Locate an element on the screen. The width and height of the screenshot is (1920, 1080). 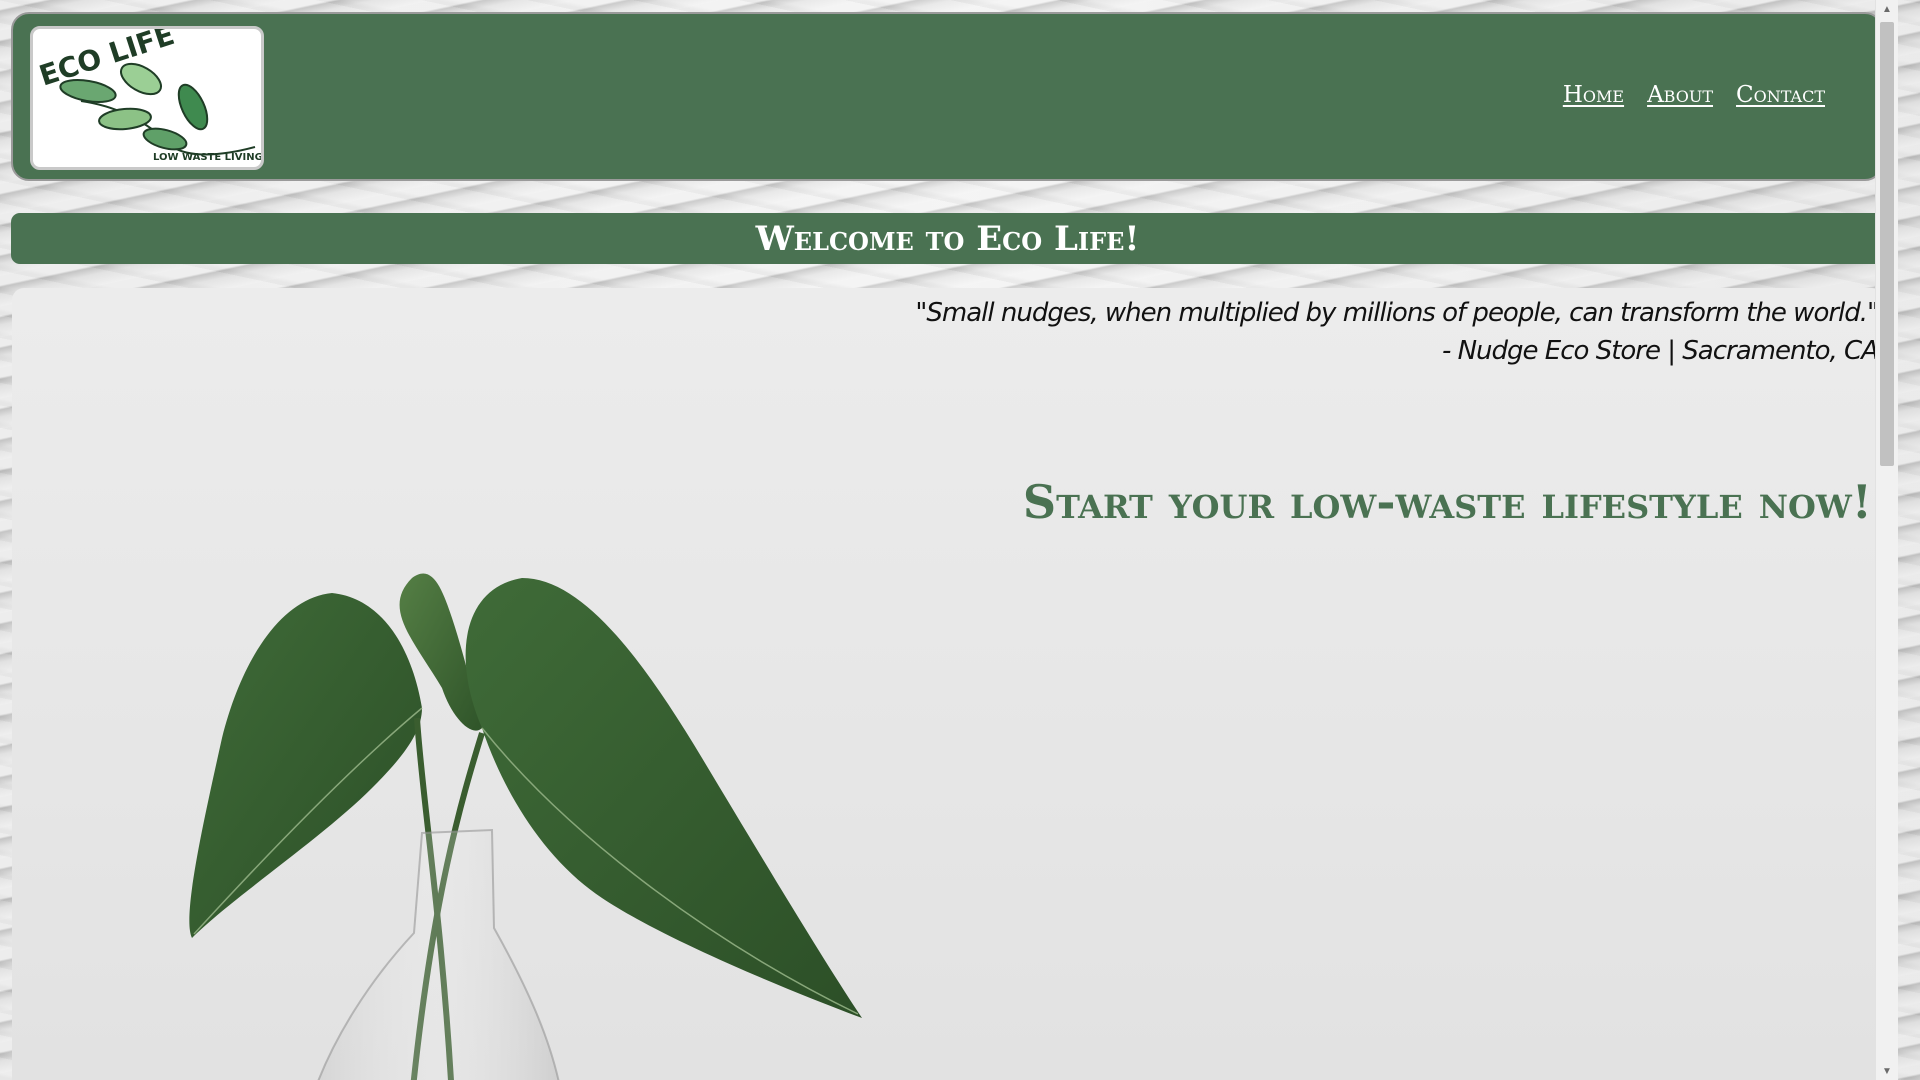
nav-link-home: Home is located at coordinates (1593, 95).